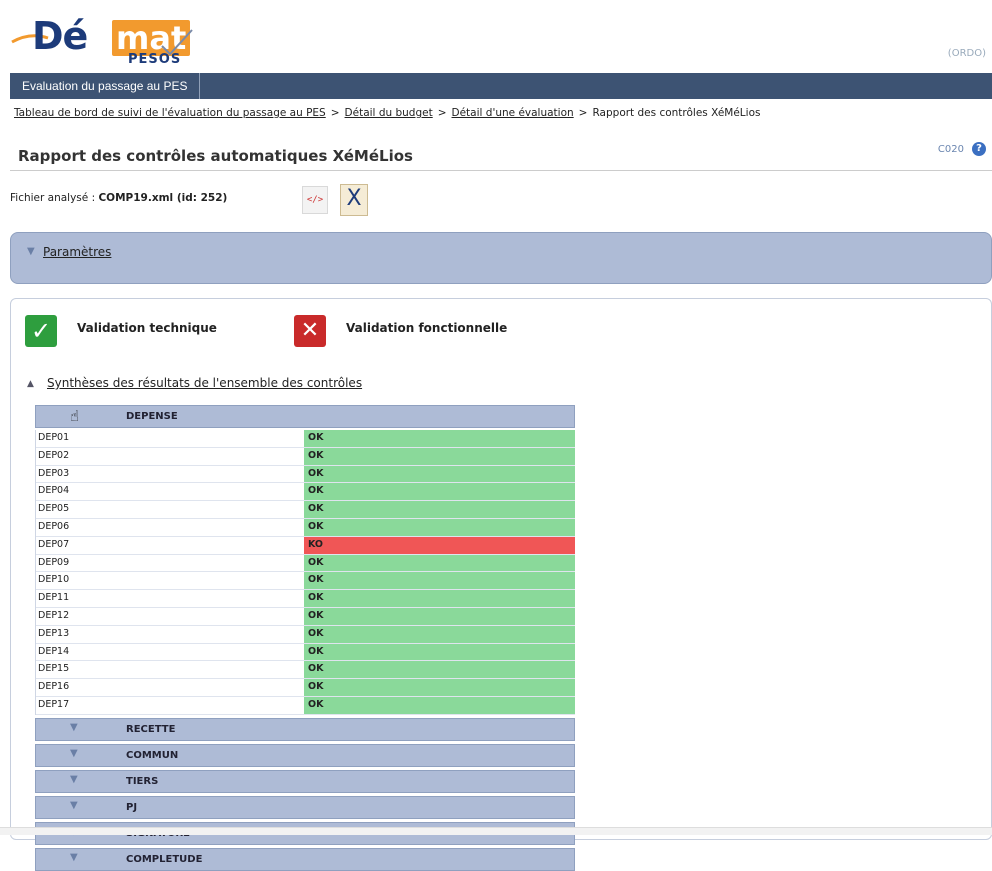 The width and height of the screenshot is (992, 871). What do you see at coordinates (60, 36) in the screenshot?
I see `logo-text-de: Dé` at bounding box center [60, 36].